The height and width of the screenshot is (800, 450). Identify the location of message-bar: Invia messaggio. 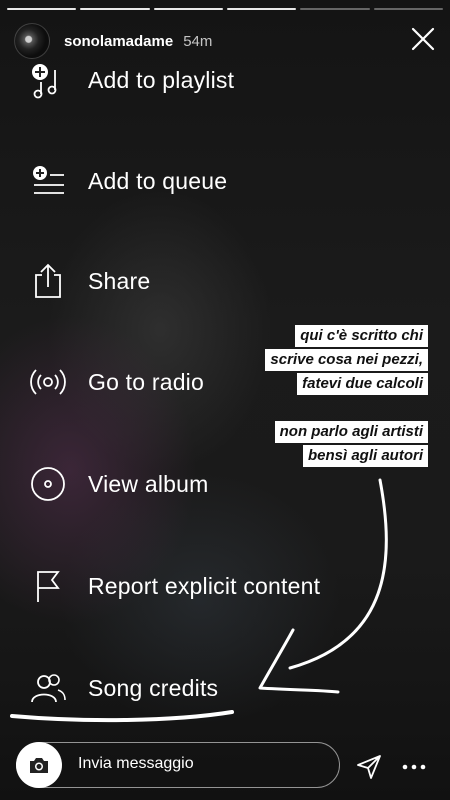
(225, 765).